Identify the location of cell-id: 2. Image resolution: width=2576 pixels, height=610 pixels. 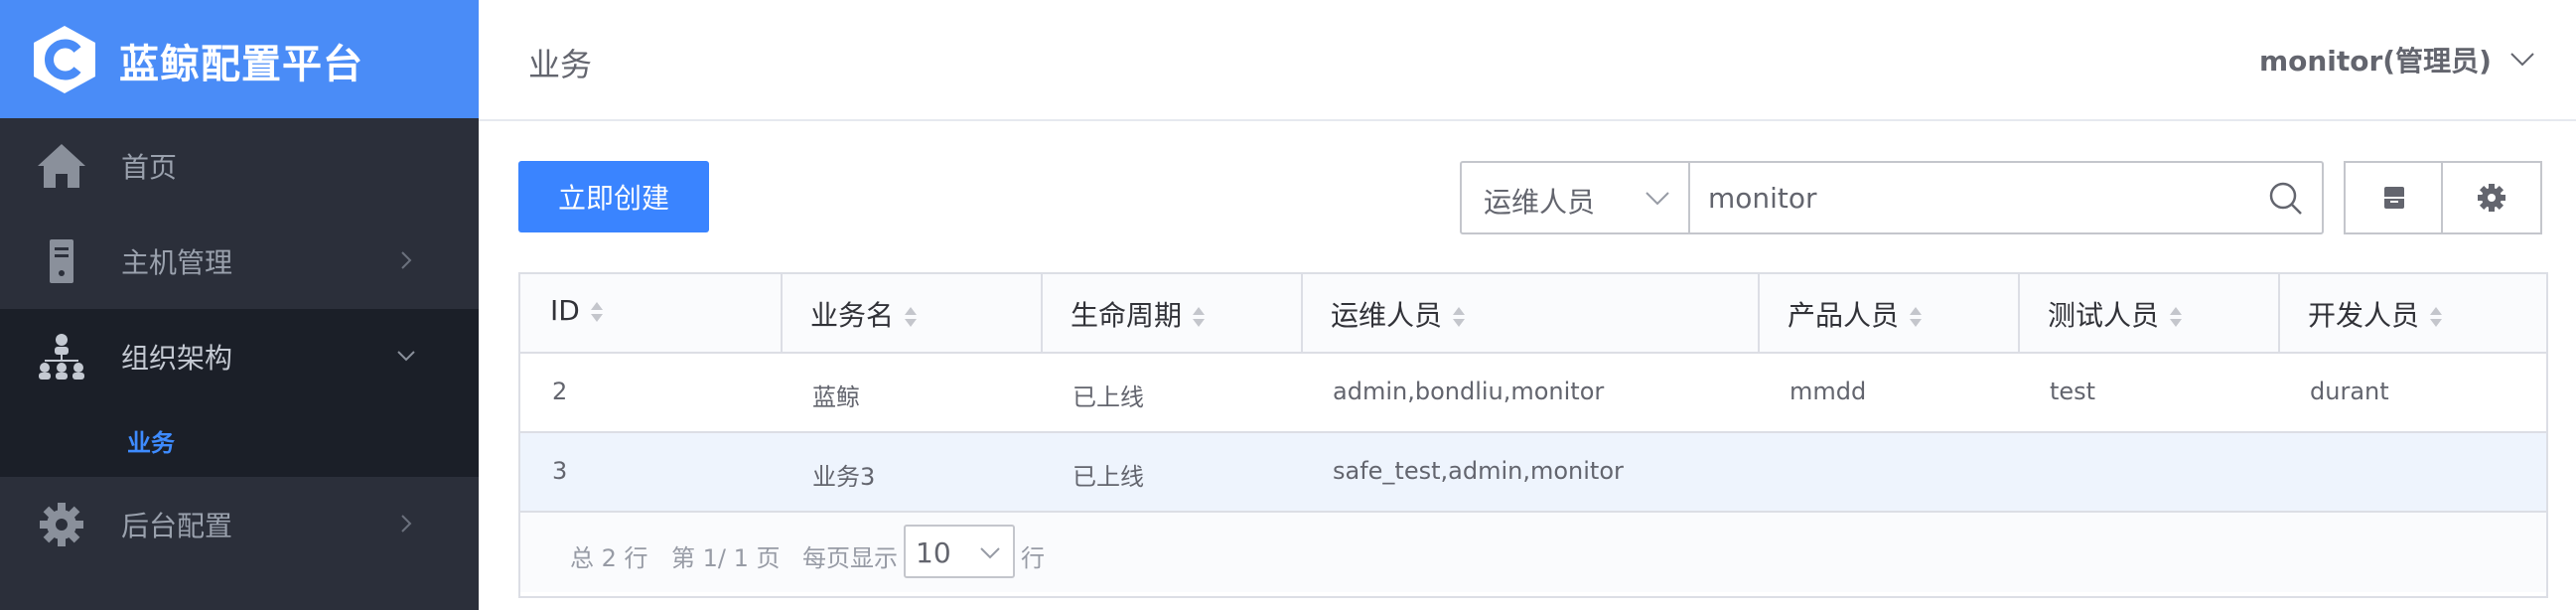
(560, 391).